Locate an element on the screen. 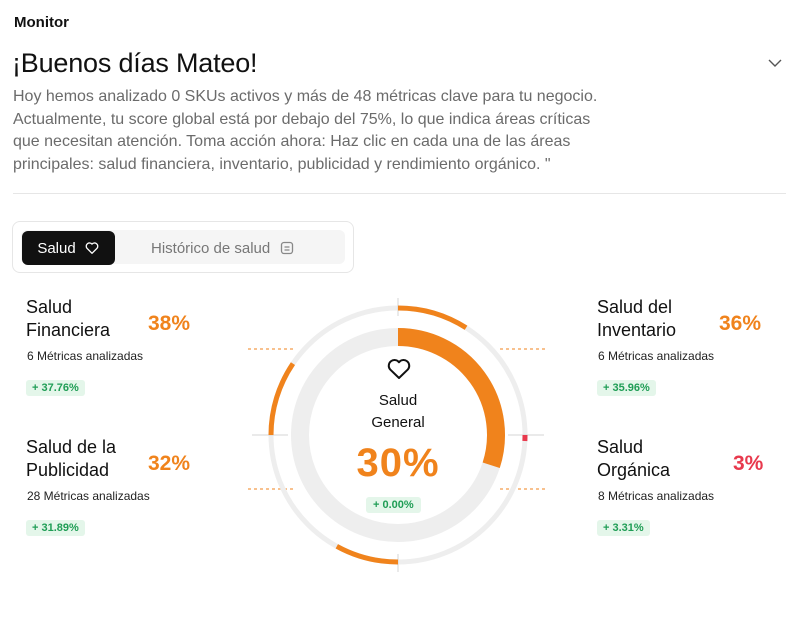 The height and width of the screenshot is (617, 802). arc-financiera is located at coordinates (282, 399).